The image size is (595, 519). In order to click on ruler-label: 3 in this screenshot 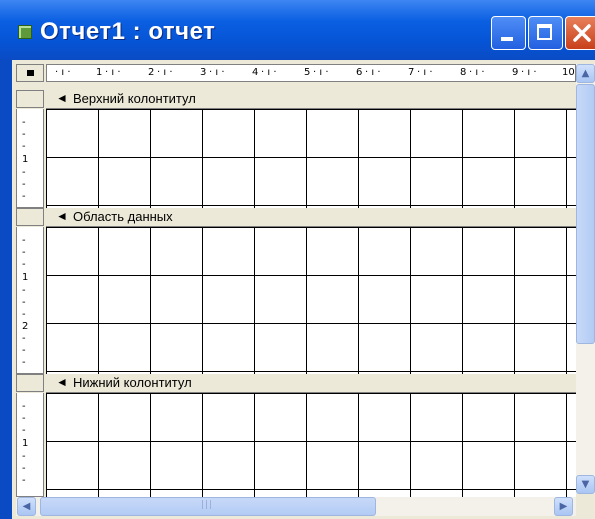, I will do `click(203, 72)`.